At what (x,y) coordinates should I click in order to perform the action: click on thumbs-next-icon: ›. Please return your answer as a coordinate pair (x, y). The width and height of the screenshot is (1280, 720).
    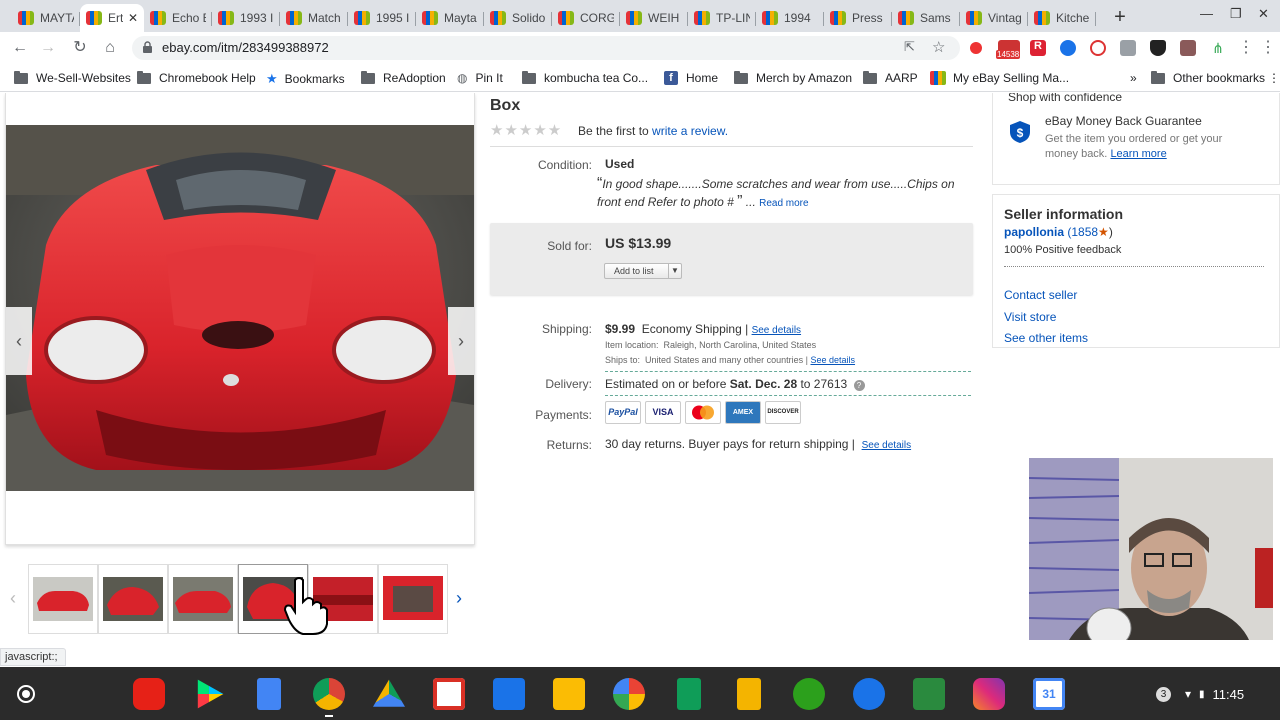
    Looking at the image, I should click on (459, 598).